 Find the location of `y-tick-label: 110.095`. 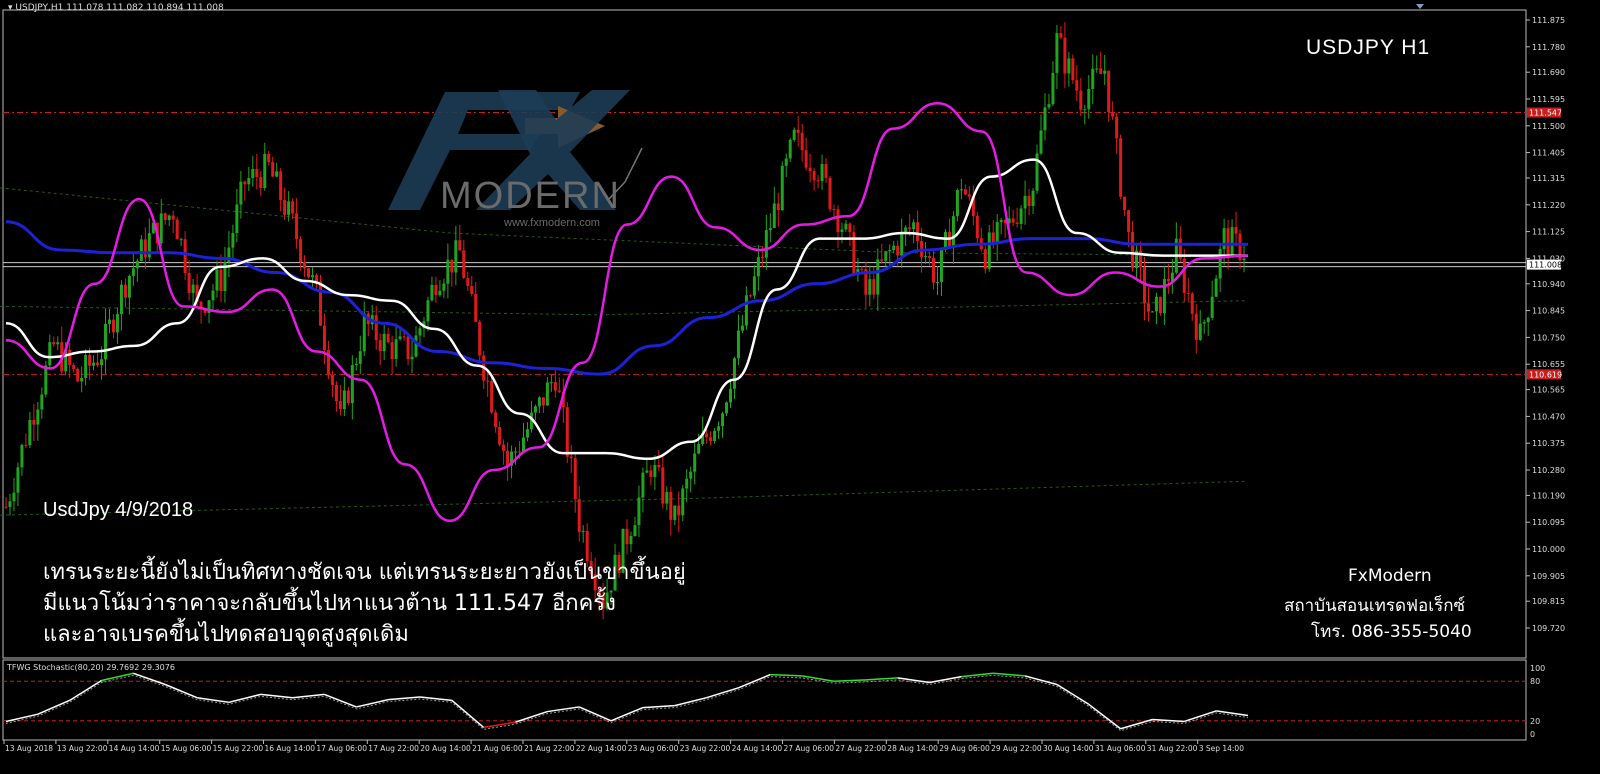

y-tick-label: 110.095 is located at coordinates (1548, 522).